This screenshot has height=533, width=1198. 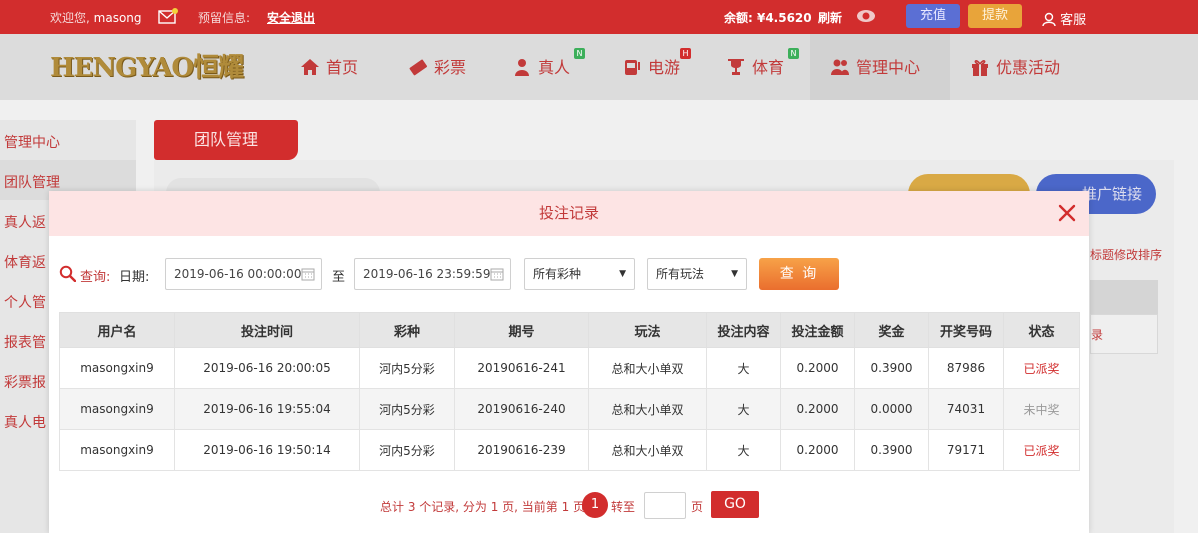 What do you see at coordinates (736, 67) in the screenshot?
I see `trophy-icon` at bounding box center [736, 67].